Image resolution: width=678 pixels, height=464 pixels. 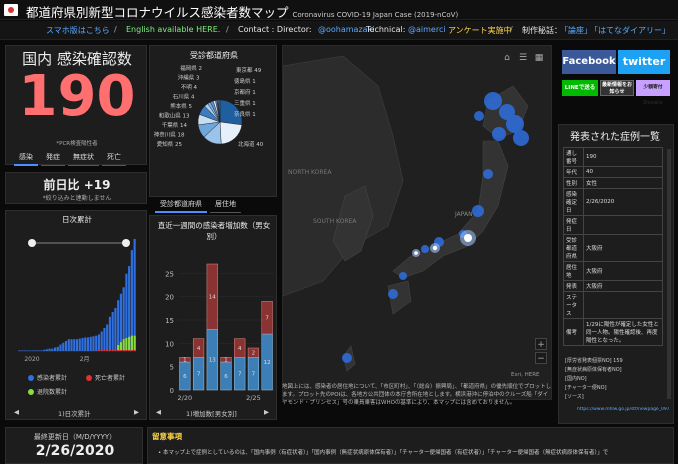 What do you see at coordinates (254, 354) in the screenshot?
I see `bar-label: 2` at bounding box center [254, 354].